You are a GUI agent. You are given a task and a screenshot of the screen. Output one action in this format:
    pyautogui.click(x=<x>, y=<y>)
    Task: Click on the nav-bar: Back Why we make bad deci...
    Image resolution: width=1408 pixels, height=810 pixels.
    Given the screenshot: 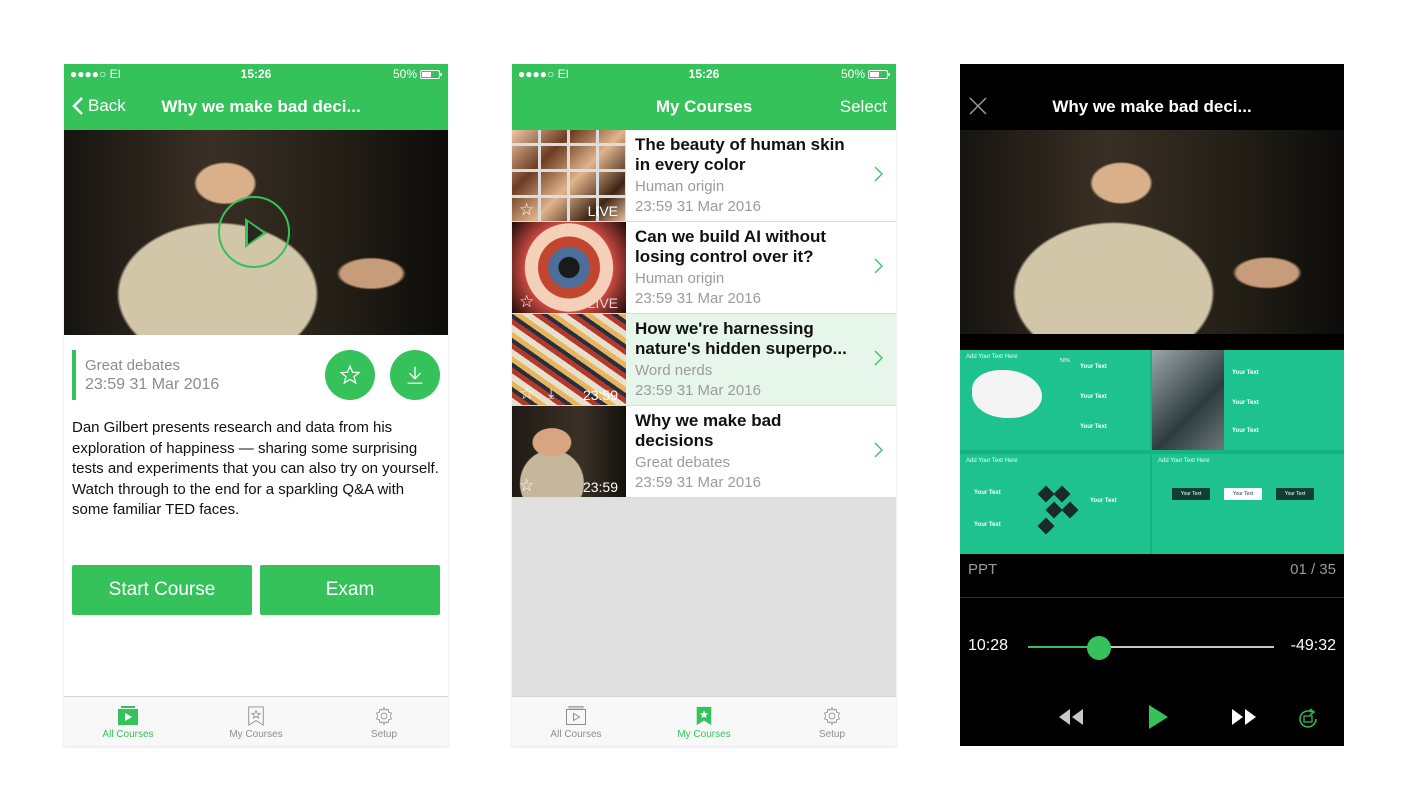 What is the action you would take?
    pyautogui.click(x=256, y=107)
    